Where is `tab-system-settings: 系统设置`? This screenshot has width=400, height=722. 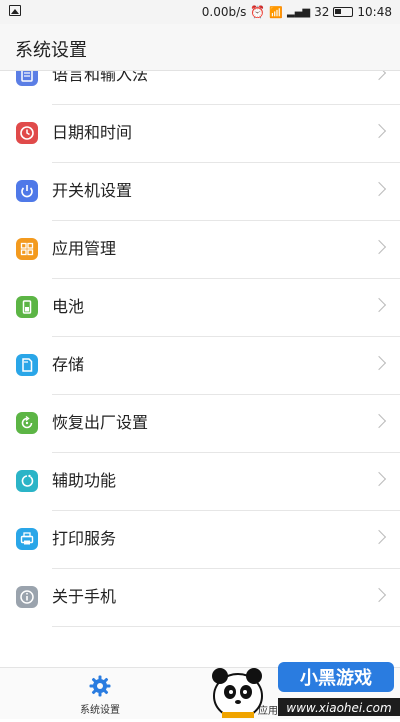 tab-system-settings: 系统设置 is located at coordinates (100, 695).